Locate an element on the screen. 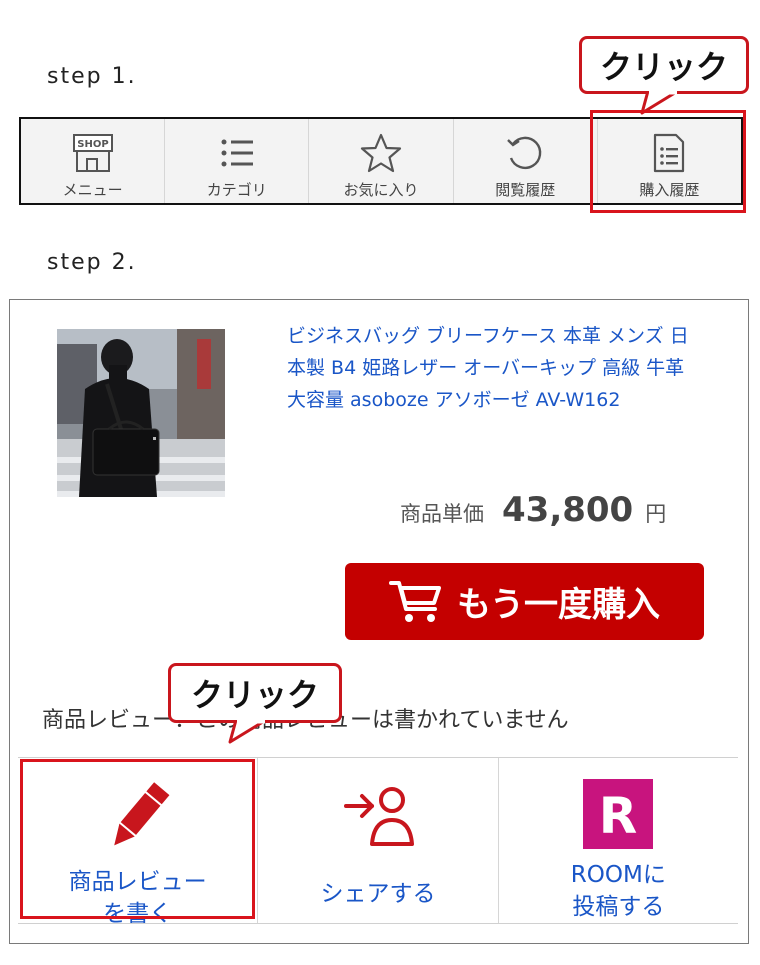 The width and height of the screenshot is (760, 965). nav-label-menu: メニュー is located at coordinates (92, 190).